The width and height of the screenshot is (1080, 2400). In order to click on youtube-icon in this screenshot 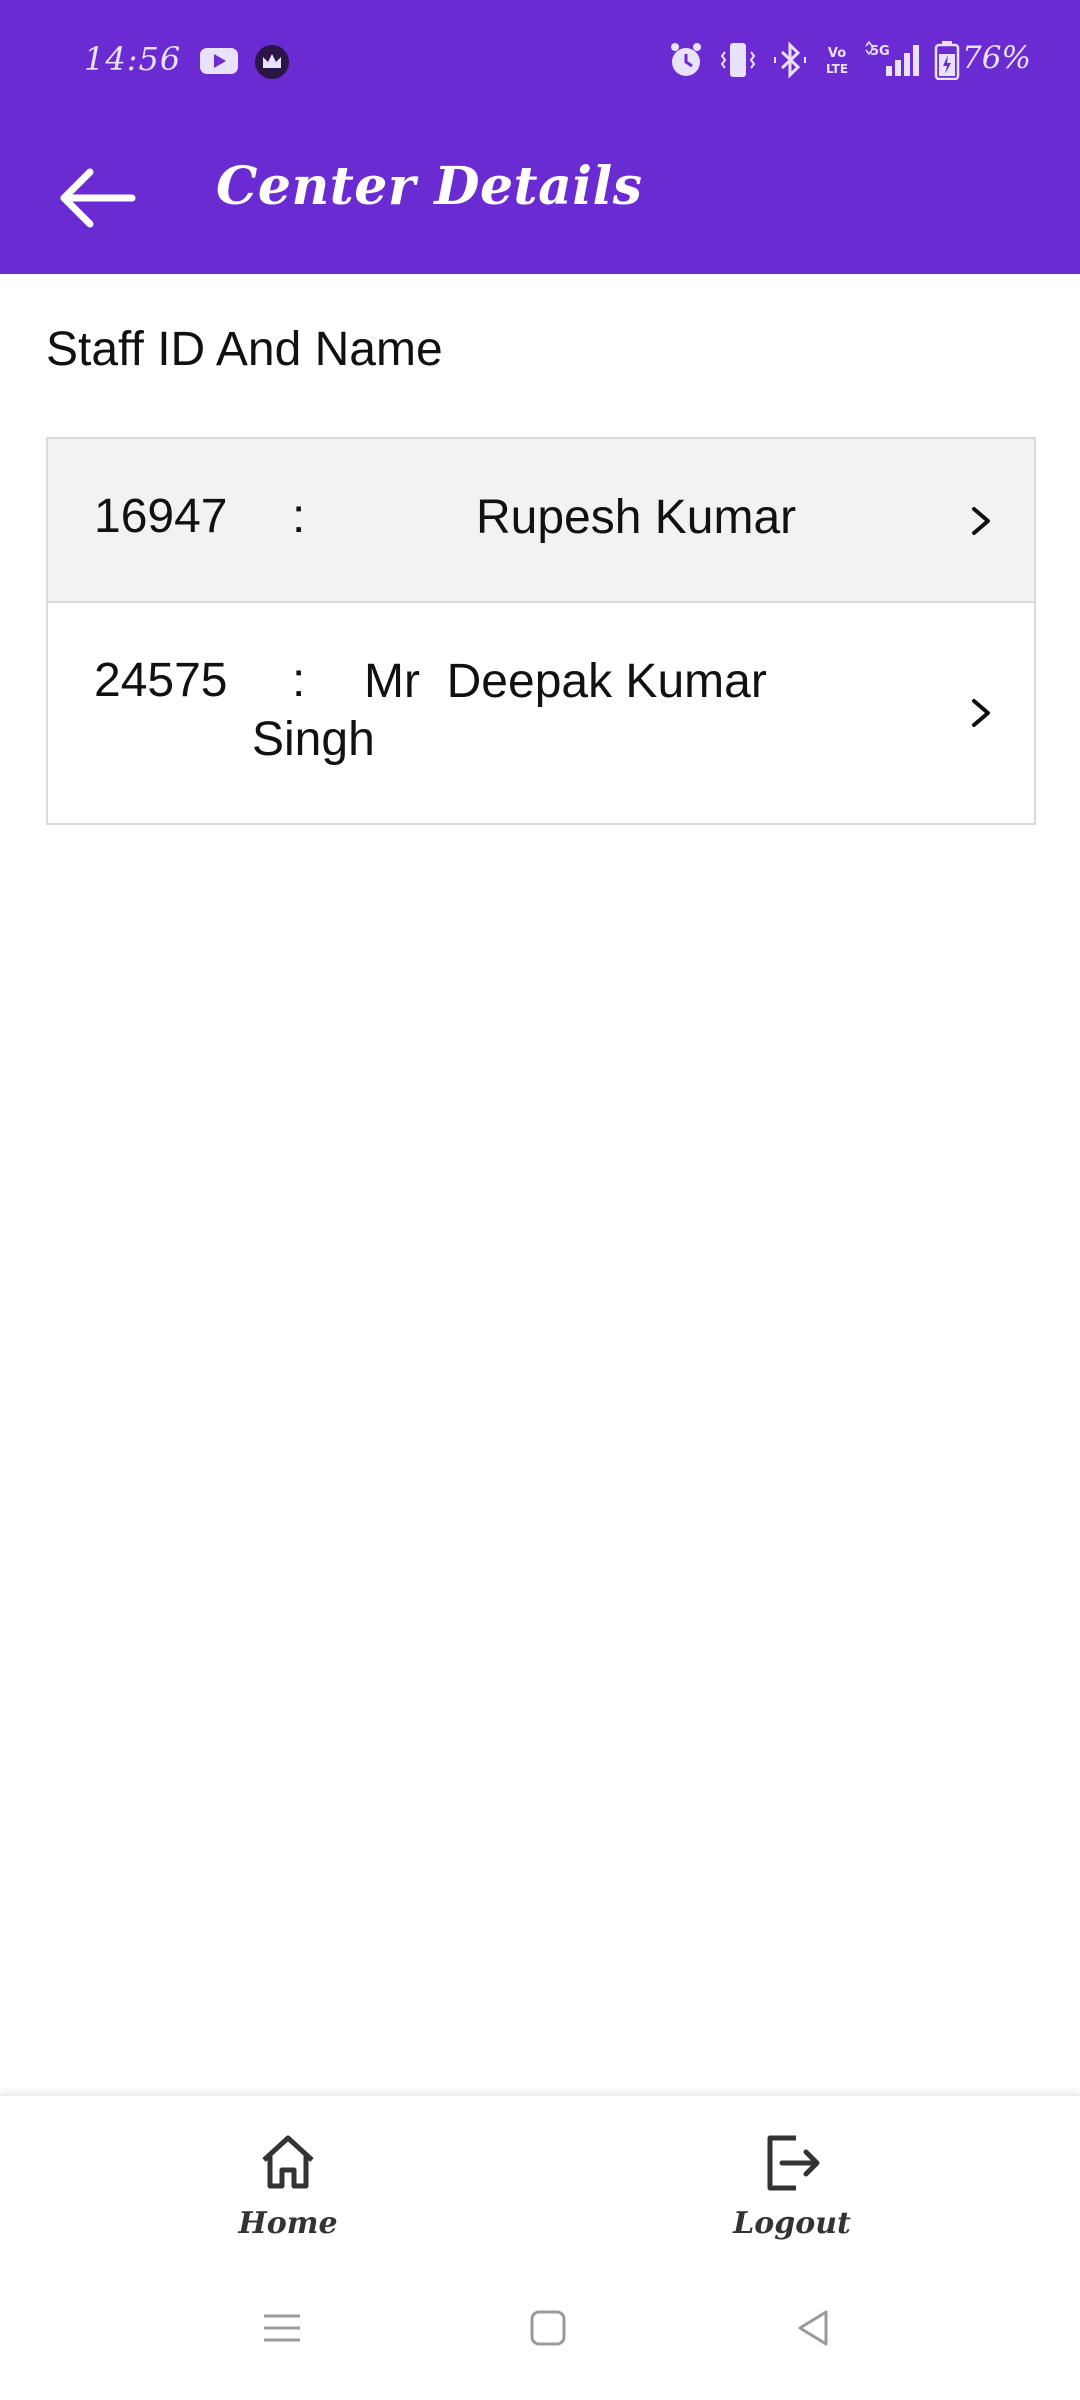, I will do `click(219, 61)`.